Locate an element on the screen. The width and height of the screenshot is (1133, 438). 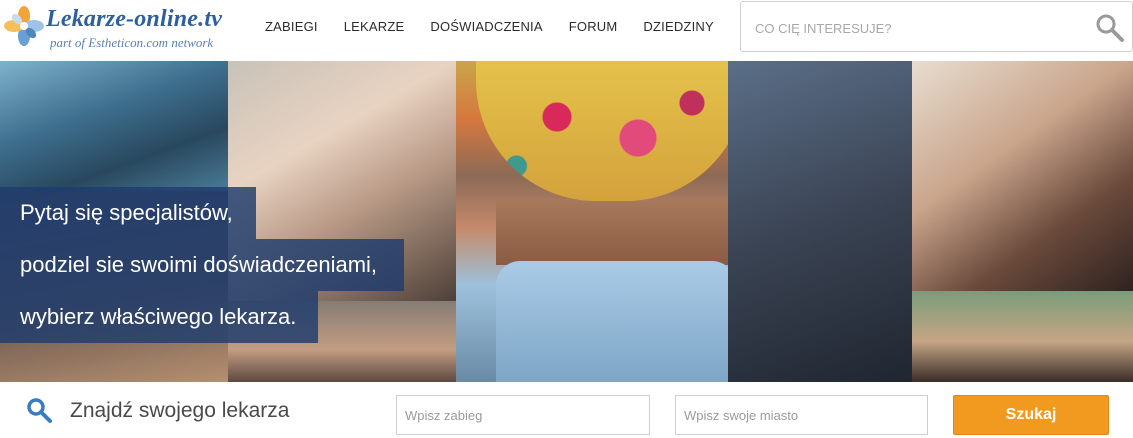
photo-woman-sunglasses is located at coordinates (1022, 336).